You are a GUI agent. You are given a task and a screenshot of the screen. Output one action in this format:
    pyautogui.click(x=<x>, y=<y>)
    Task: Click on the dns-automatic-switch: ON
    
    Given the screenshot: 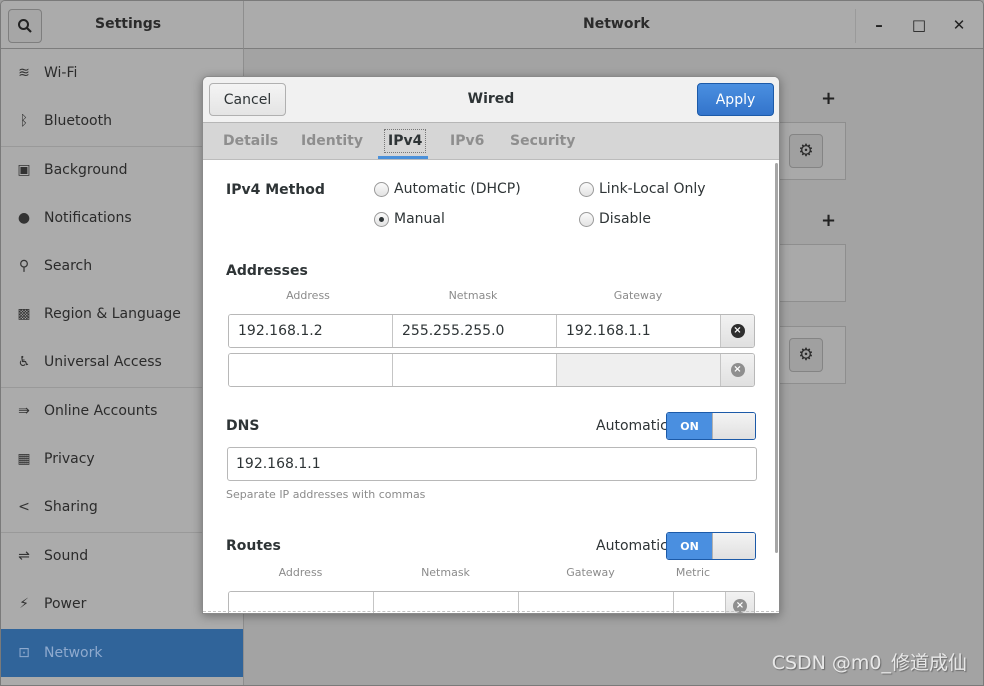 What is the action you would take?
    pyautogui.click(x=711, y=426)
    